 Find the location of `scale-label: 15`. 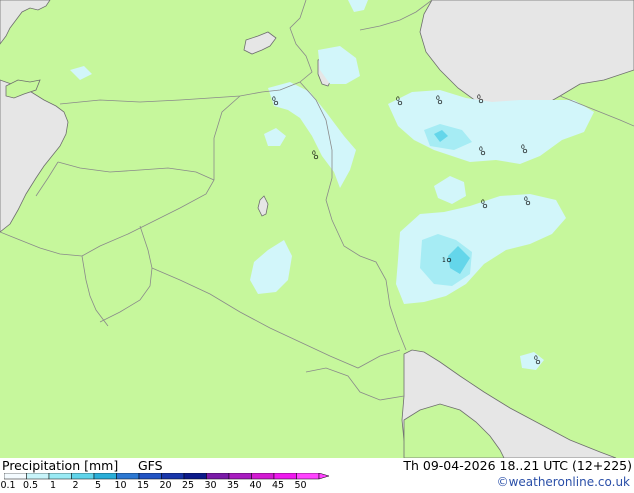

scale-label: 15 is located at coordinates (143, 485).